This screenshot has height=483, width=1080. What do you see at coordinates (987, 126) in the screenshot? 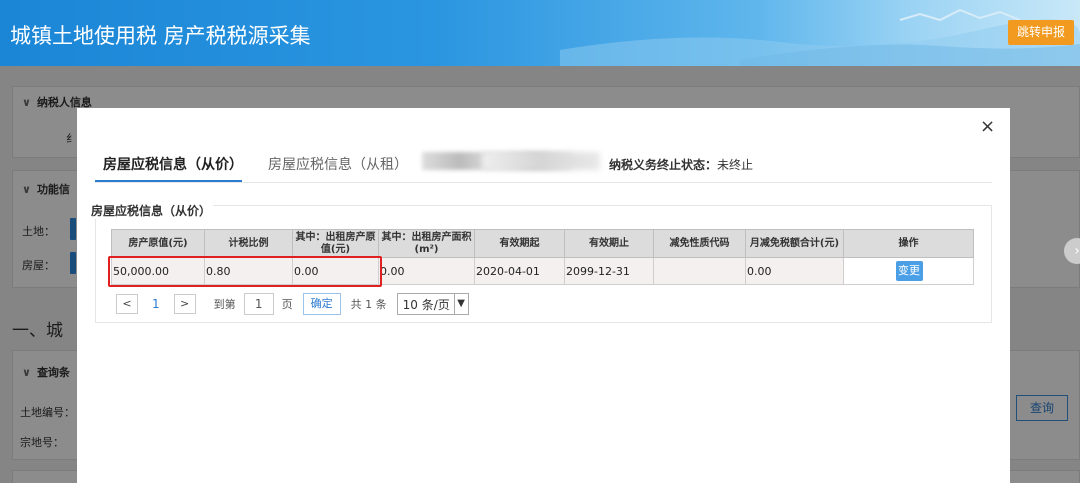
I see `close-icon: ×` at bounding box center [987, 126].